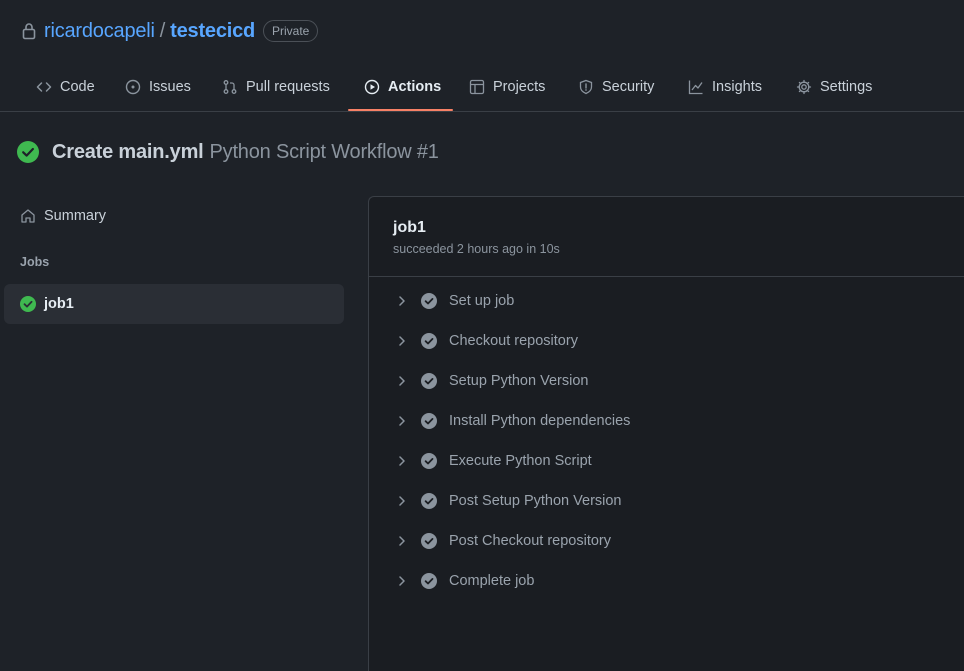 This screenshot has height=671, width=964. I want to click on tab-issues: Issues, so click(158, 87).